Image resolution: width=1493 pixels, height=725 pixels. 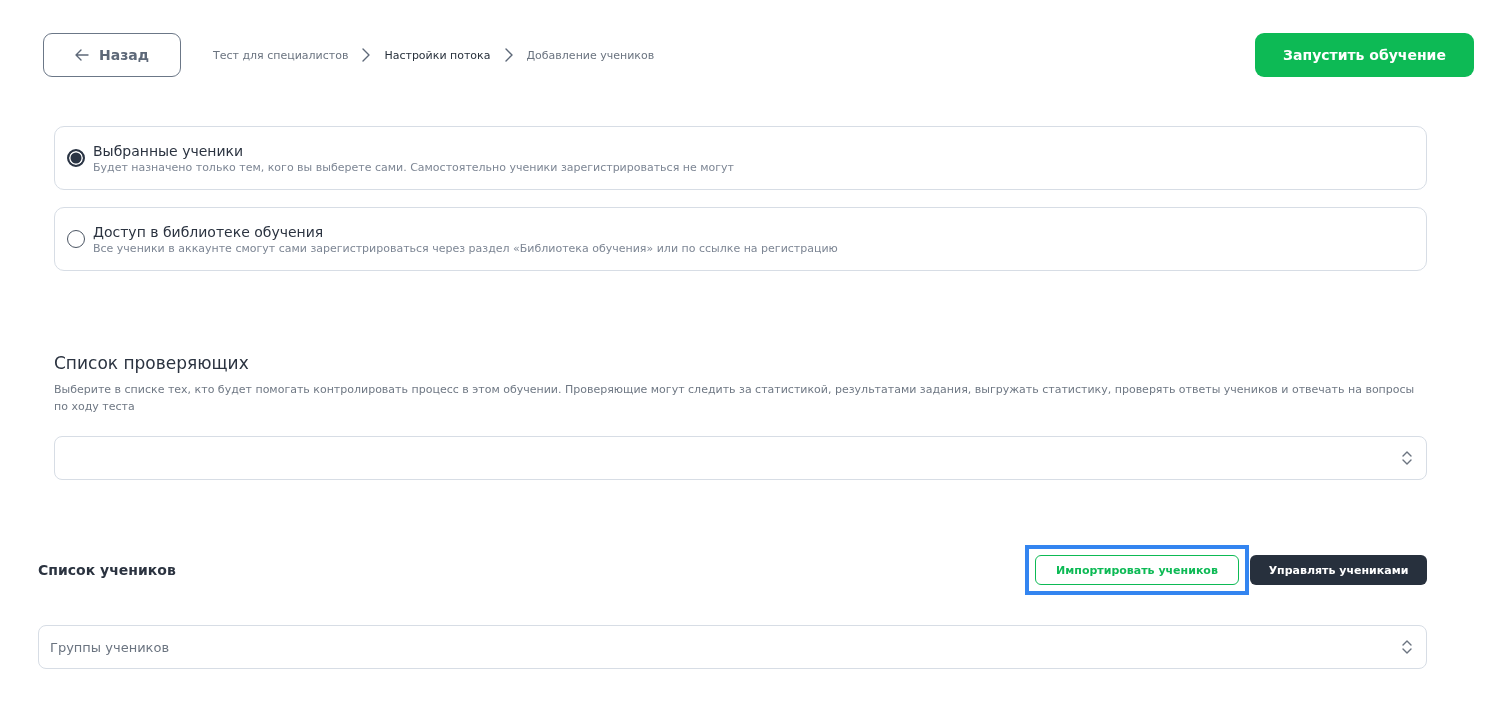 I want to click on breadcrumb-link: Тест для специалистов, so click(x=281, y=55).